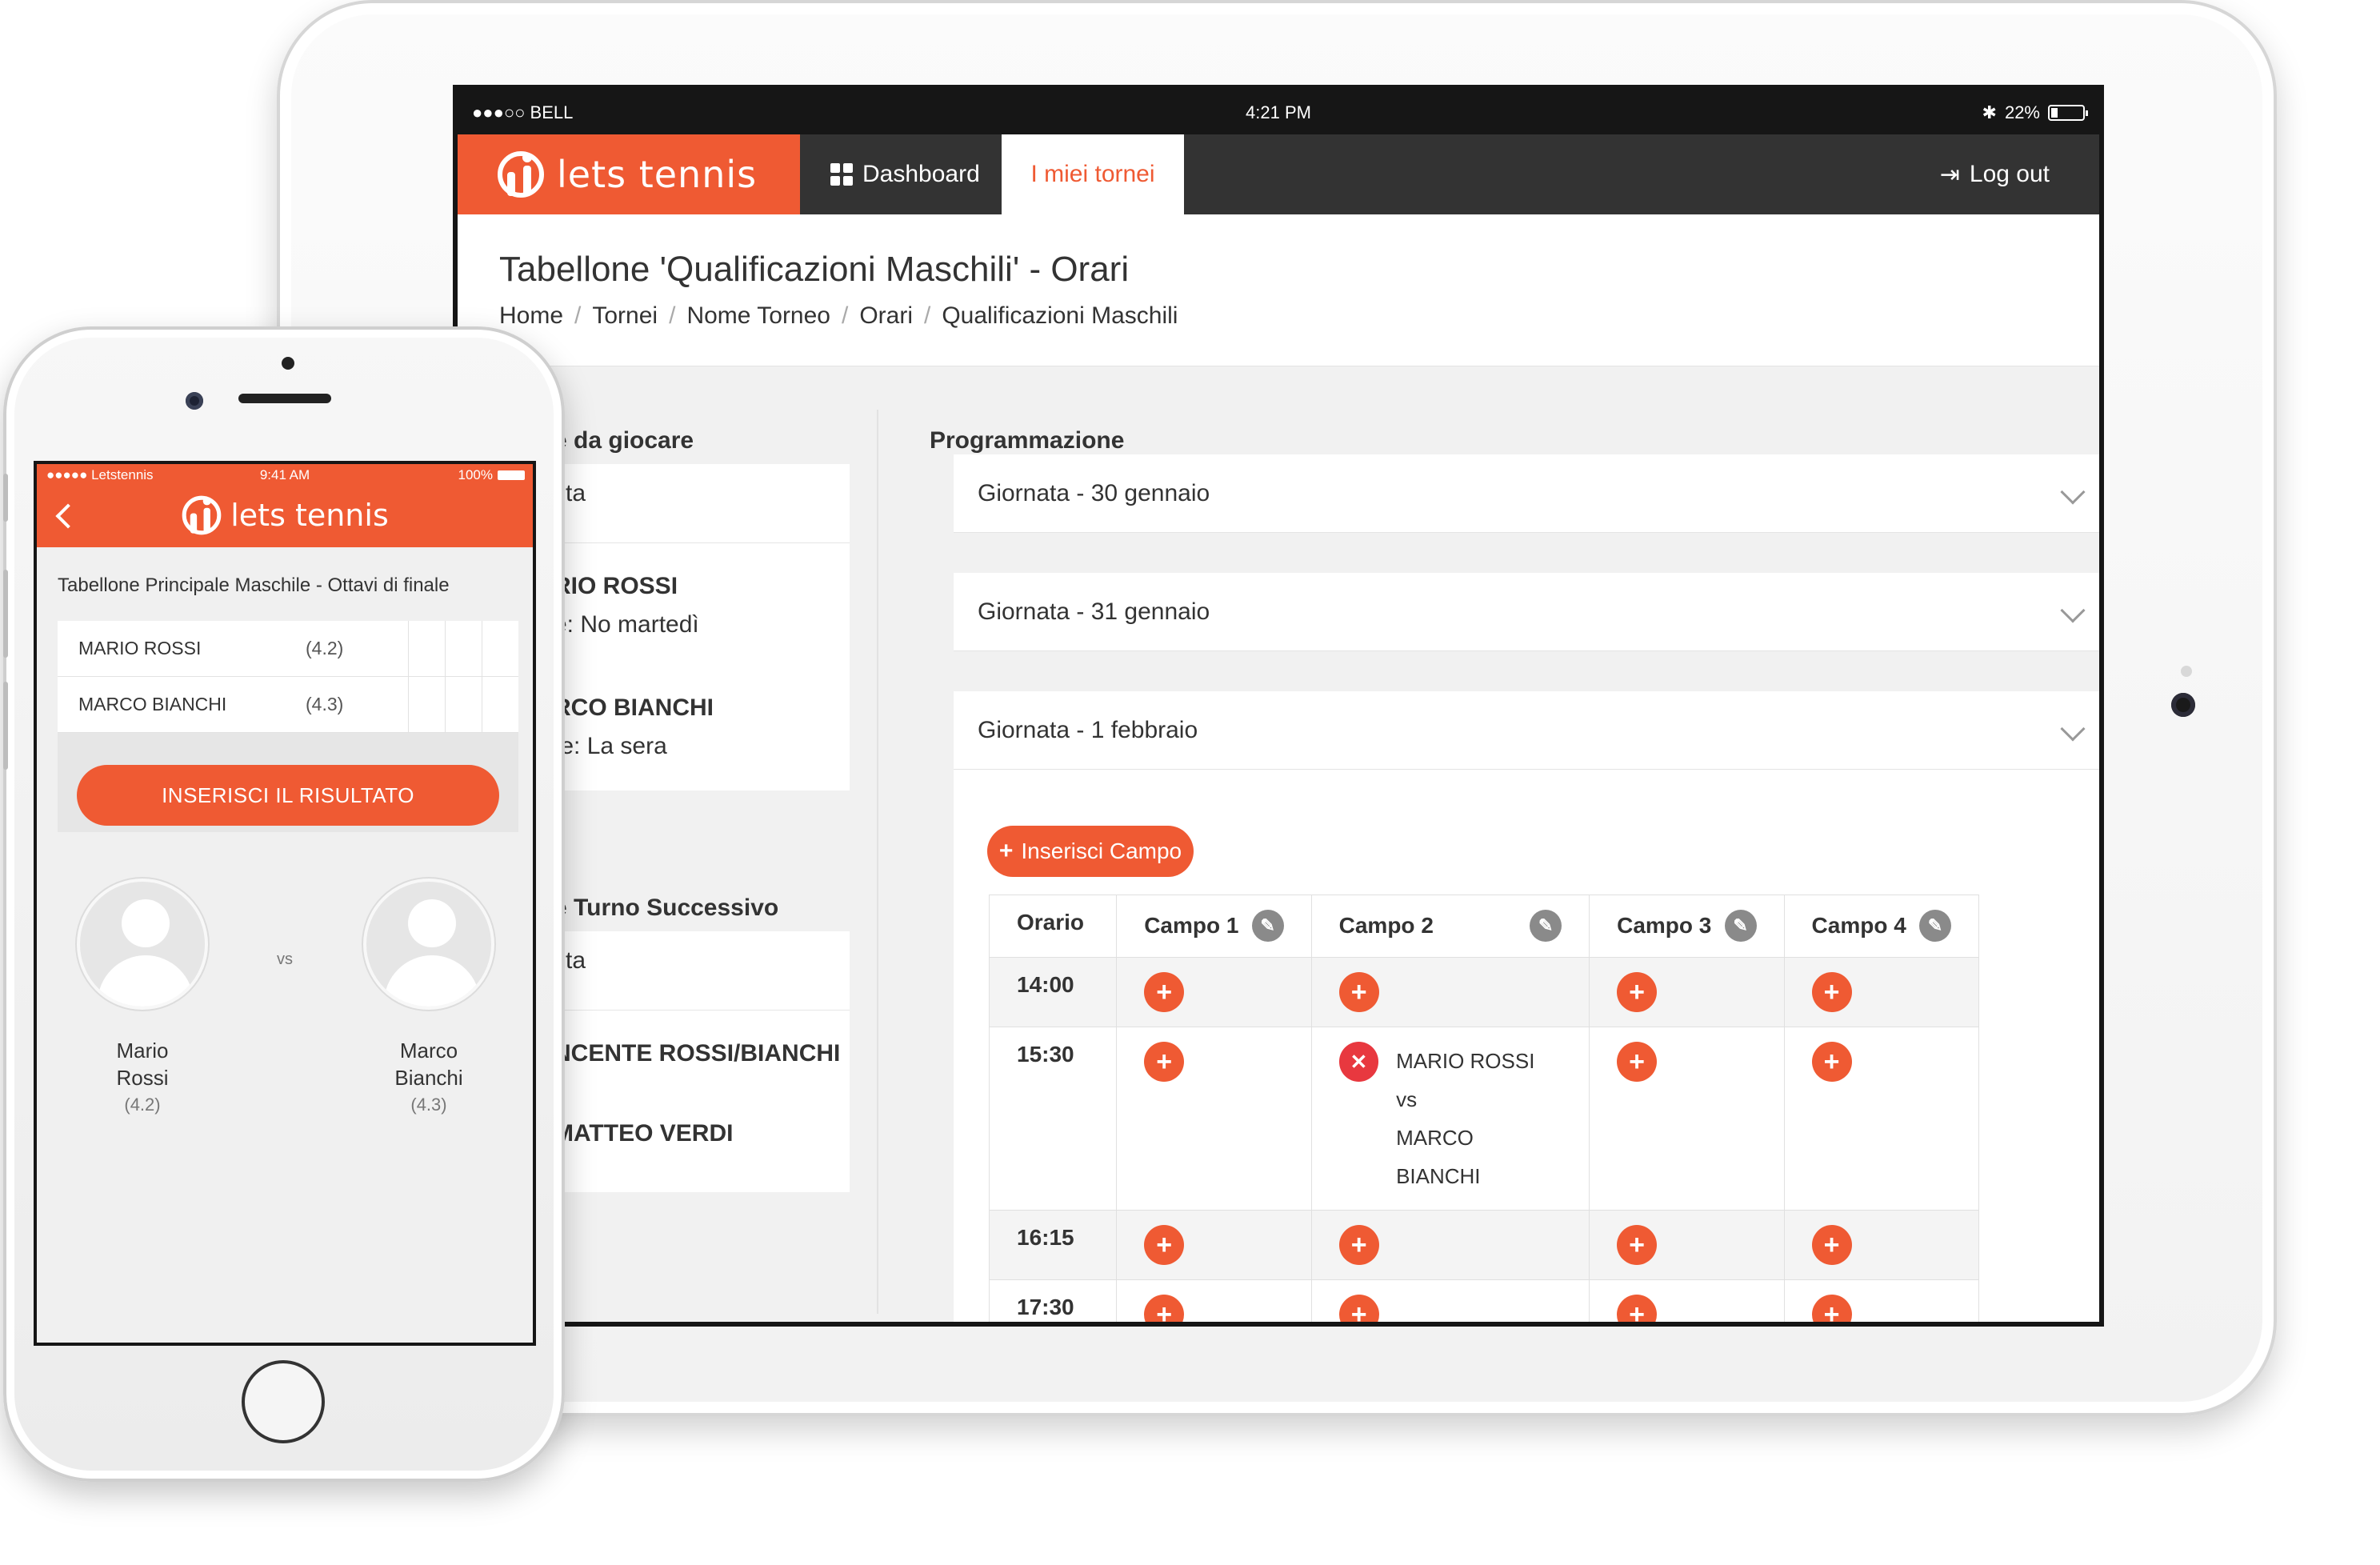 The height and width of the screenshot is (1565, 2380). What do you see at coordinates (142, 1051) in the screenshot?
I see `player-1-first-name: Mario` at bounding box center [142, 1051].